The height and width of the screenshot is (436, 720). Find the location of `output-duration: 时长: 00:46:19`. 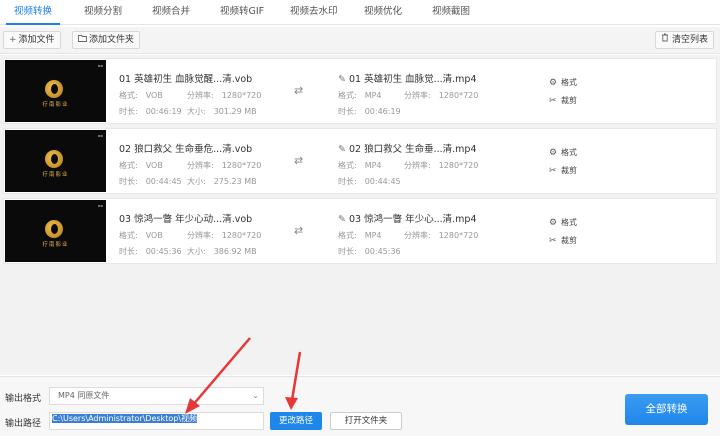

output-duration: 时长: 00:46:19 is located at coordinates (369, 111).